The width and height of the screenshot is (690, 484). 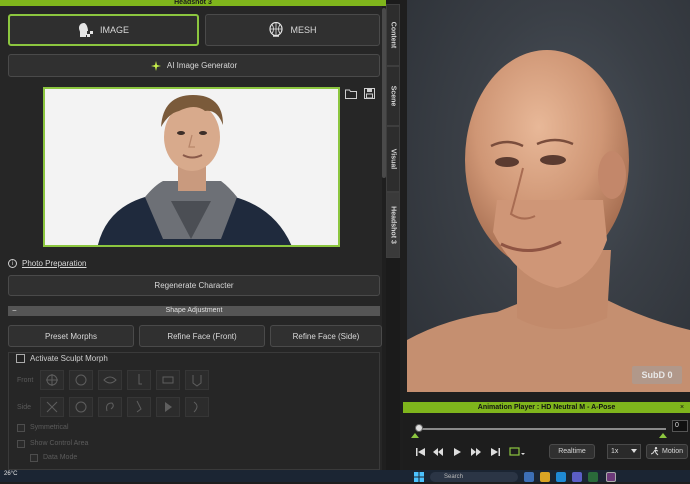 I want to click on profile-nose-icon, so click(x=139, y=406).